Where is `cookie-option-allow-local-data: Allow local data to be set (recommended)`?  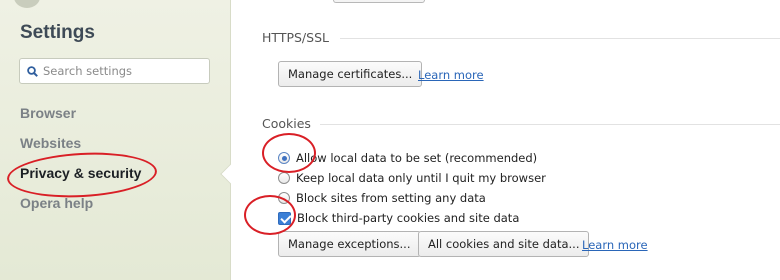 cookie-option-allow-local-data: Allow local data to be set (recommended) is located at coordinates (407, 158).